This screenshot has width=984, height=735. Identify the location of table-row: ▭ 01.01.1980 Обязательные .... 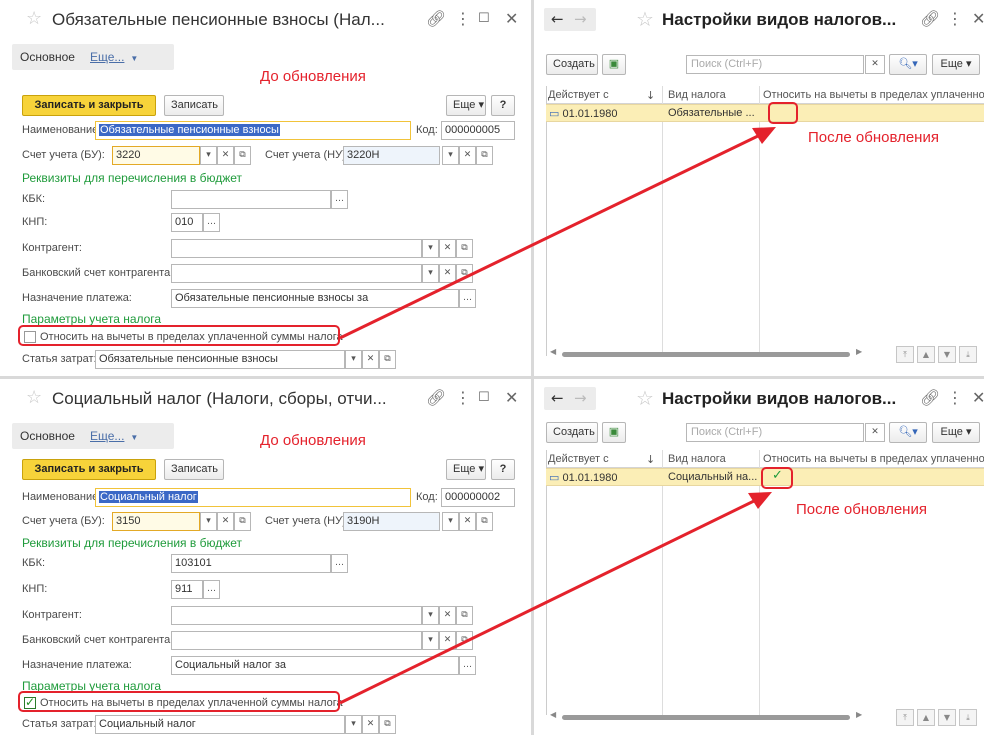
(765, 113).